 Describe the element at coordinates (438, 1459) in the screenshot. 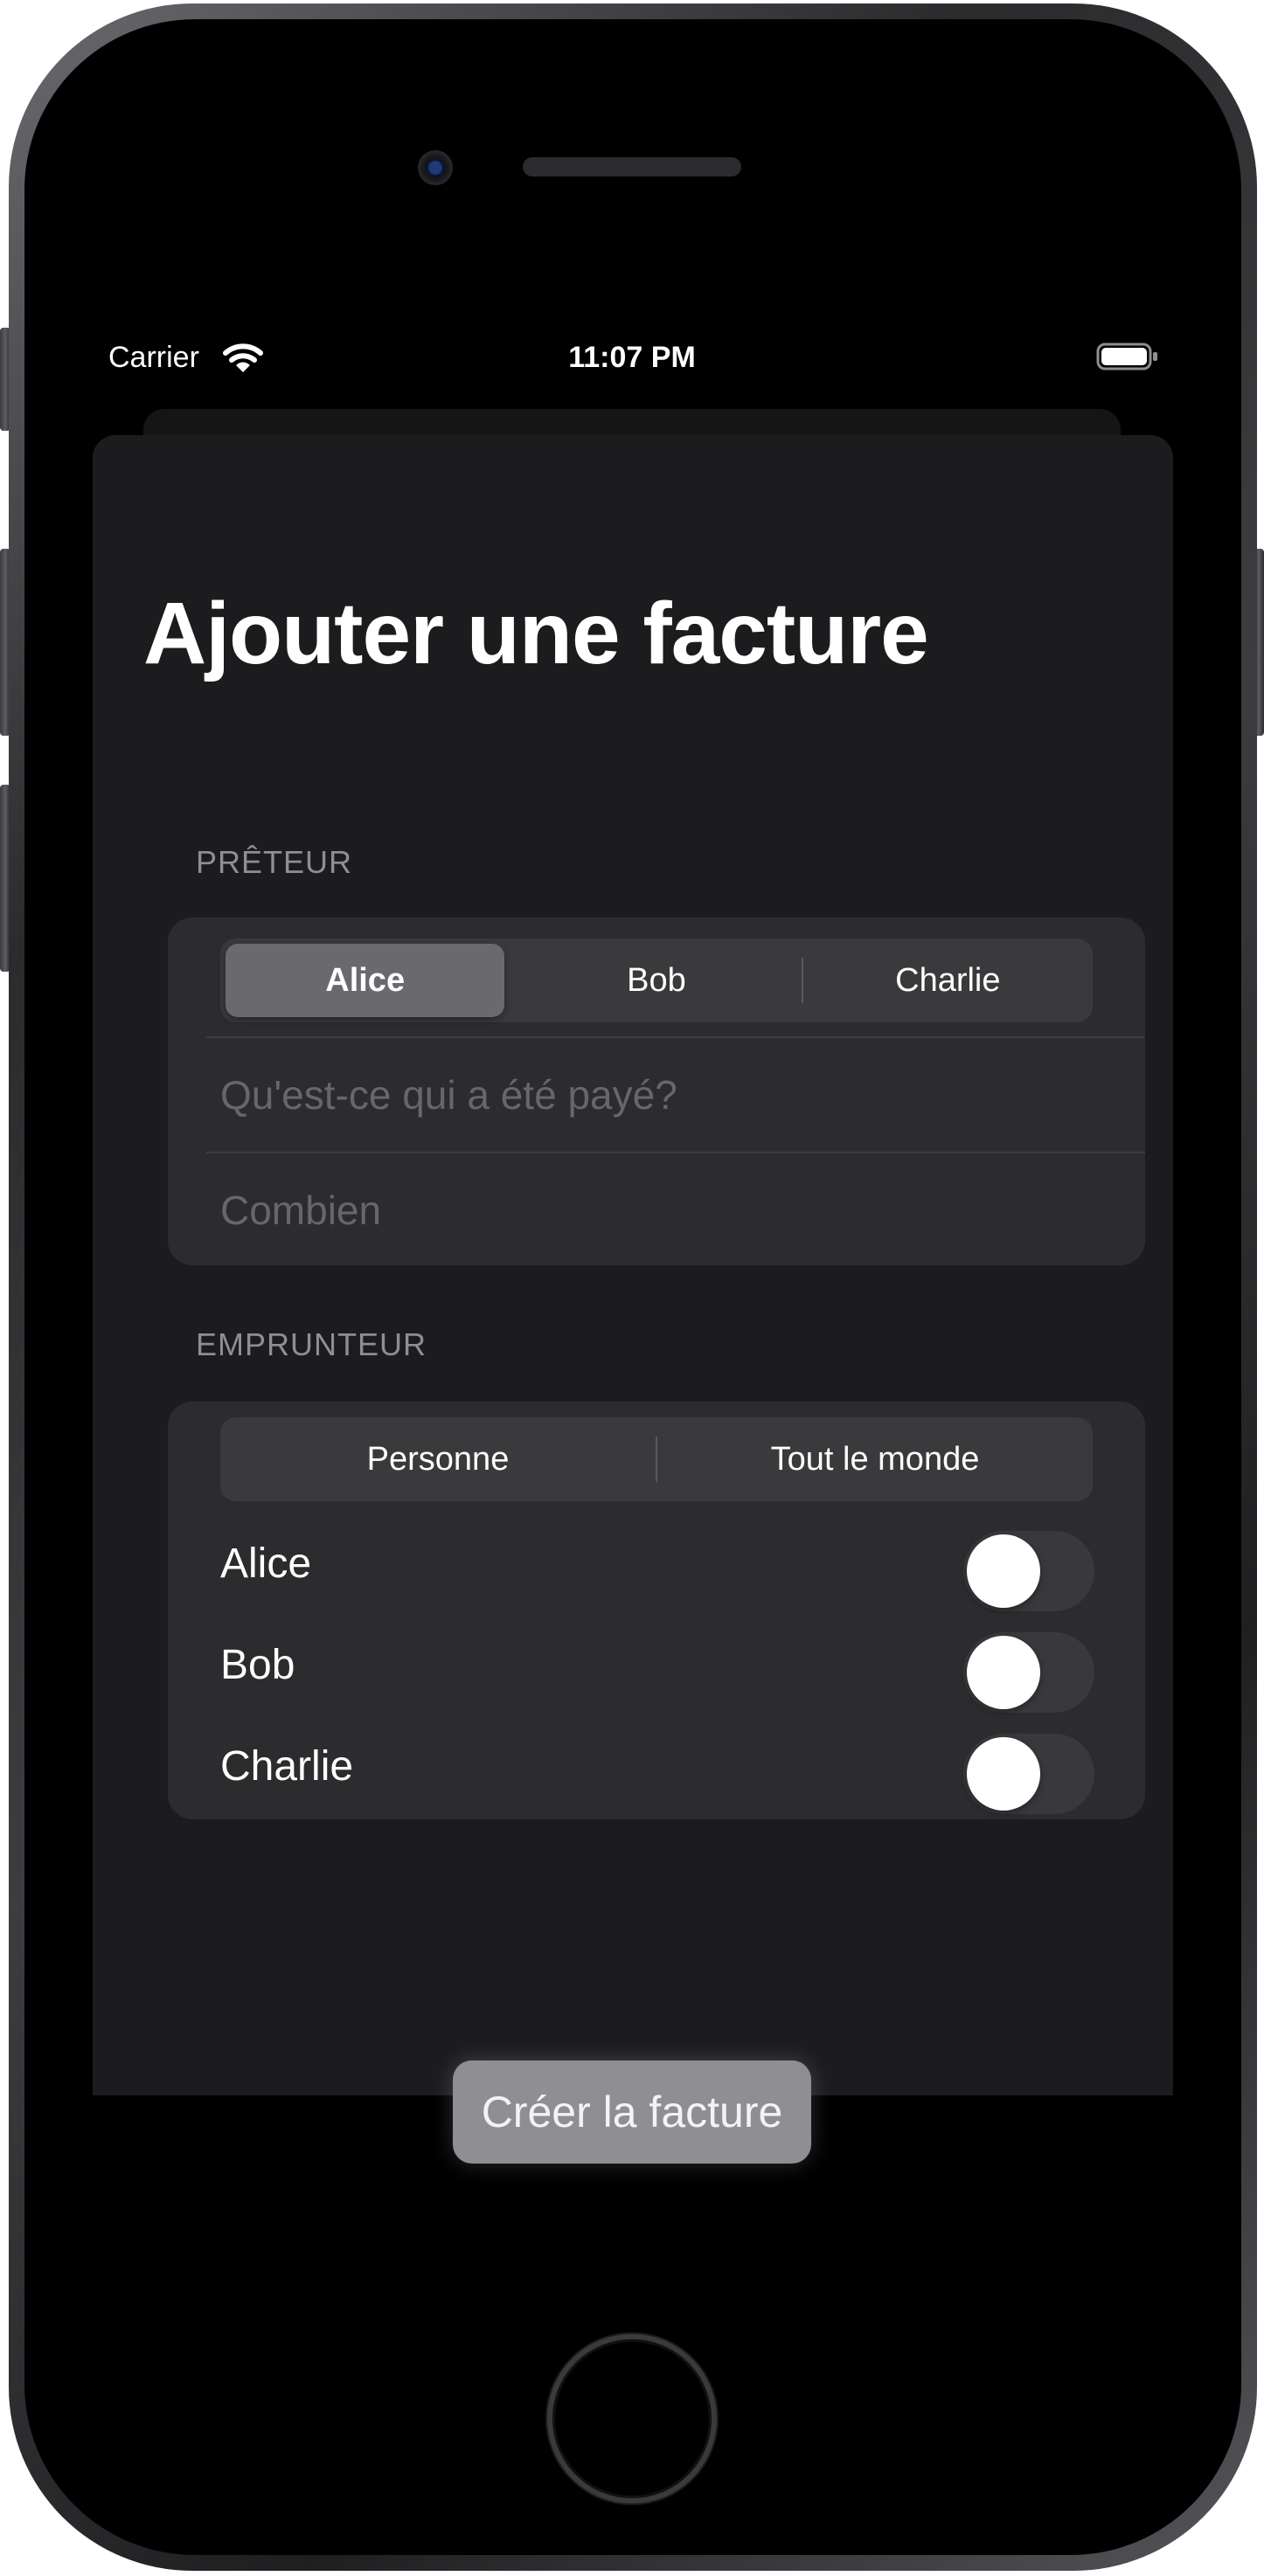

I see `segment-borrower-none: Personne` at that location.